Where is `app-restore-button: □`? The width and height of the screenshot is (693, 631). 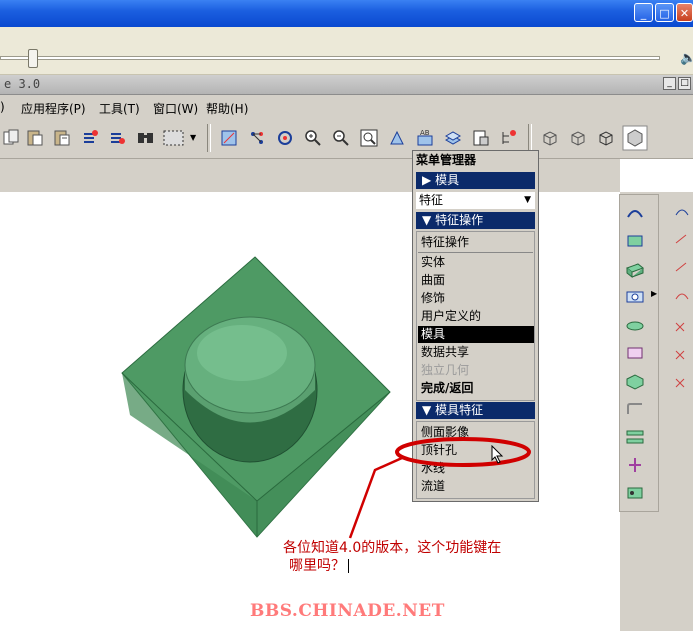 app-restore-button: □ is located at coordinates (684, 83).